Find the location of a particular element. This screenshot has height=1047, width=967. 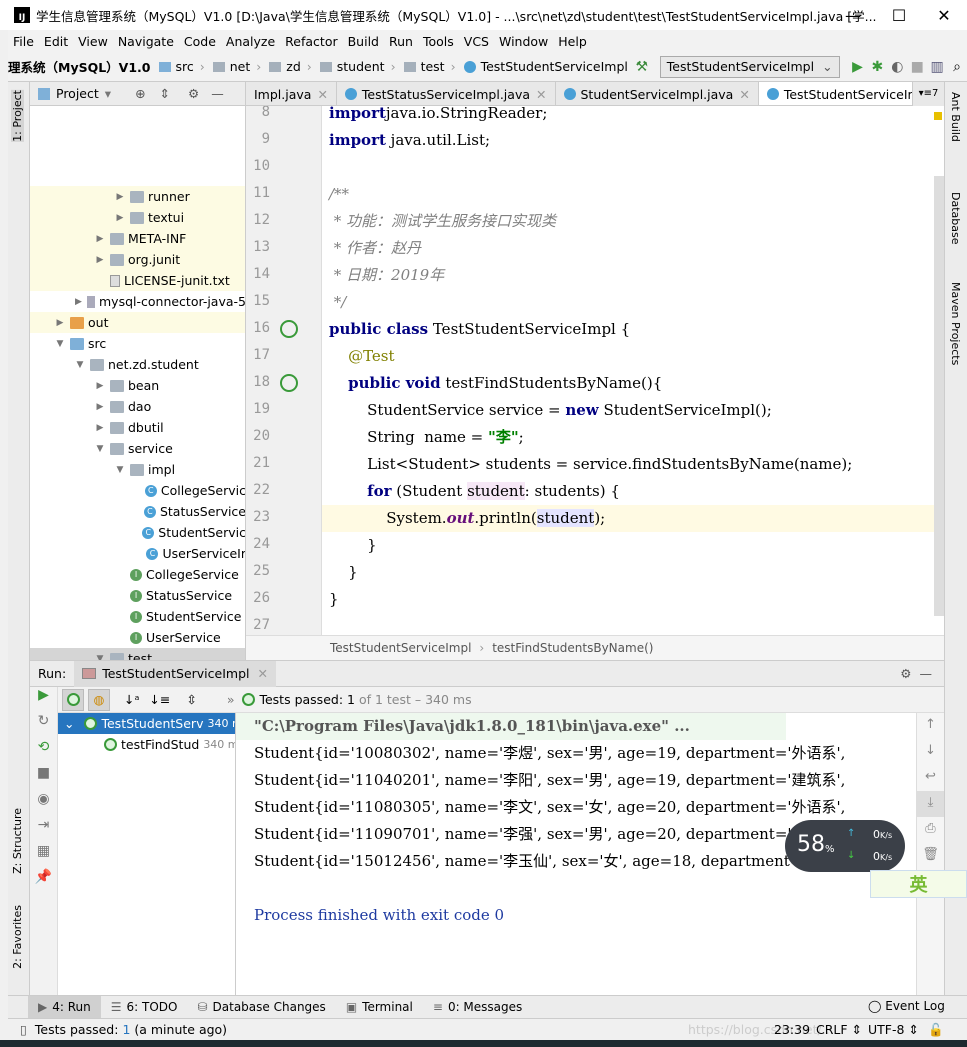

export-icon: ⇥ is located at coordinates (43, 830).